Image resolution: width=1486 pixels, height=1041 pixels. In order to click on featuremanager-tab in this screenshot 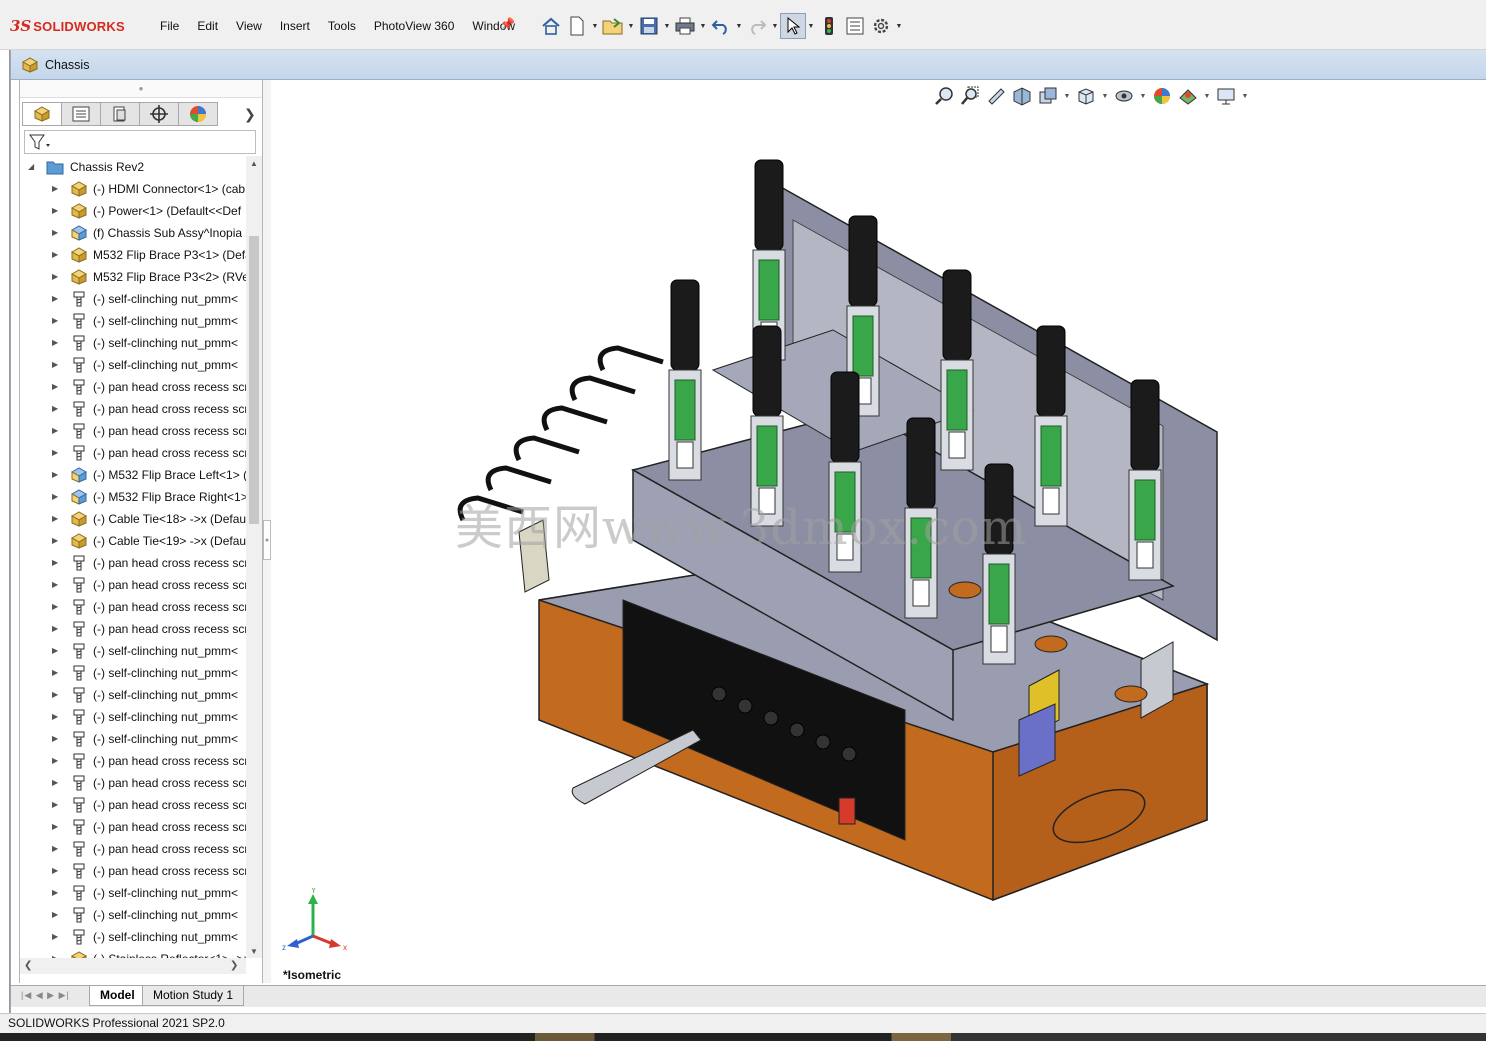, I will do `click(42, 114)`.